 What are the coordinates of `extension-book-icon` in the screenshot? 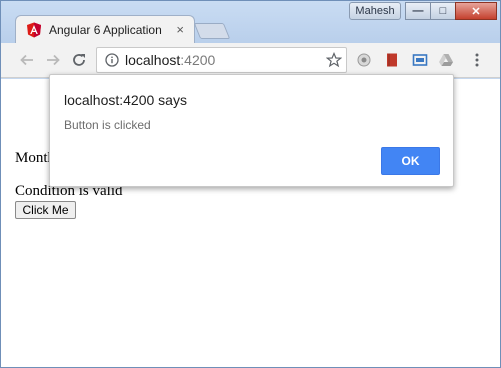 It's located at (392, 60).